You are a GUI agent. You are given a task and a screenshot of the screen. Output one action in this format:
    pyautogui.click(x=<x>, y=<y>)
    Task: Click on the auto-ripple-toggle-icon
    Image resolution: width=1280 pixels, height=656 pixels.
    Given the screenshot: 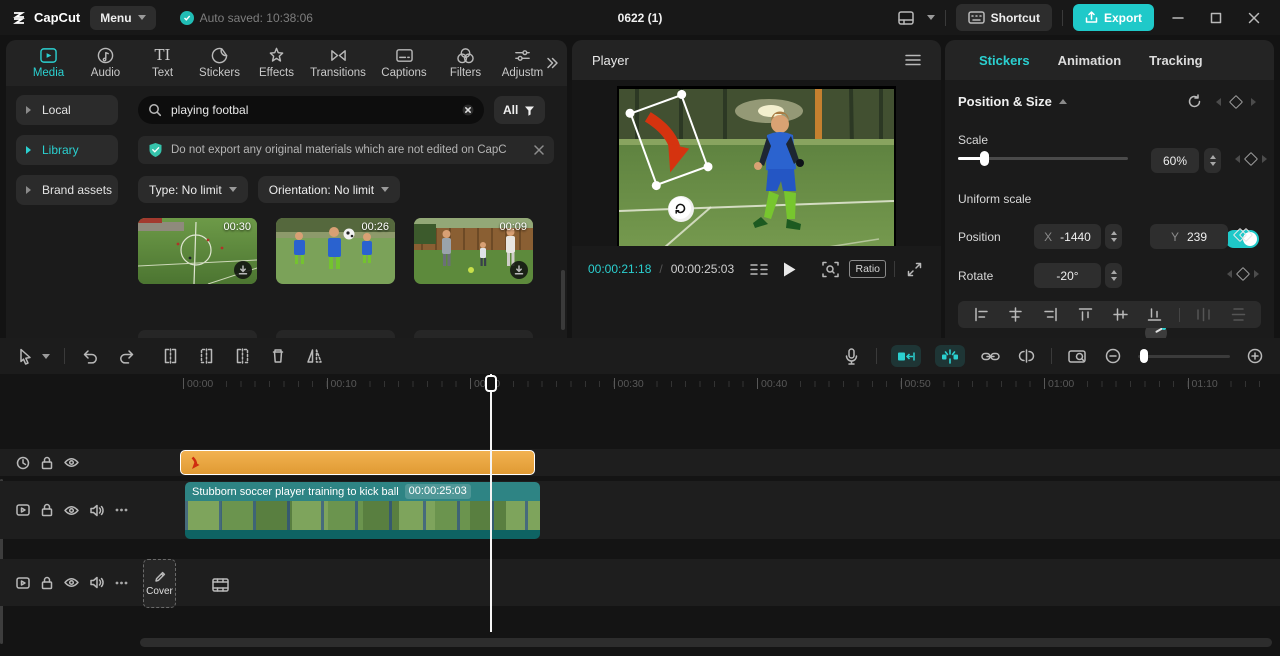 What is the action you would take?
    pyautogui.click(x=906, y=356)
    